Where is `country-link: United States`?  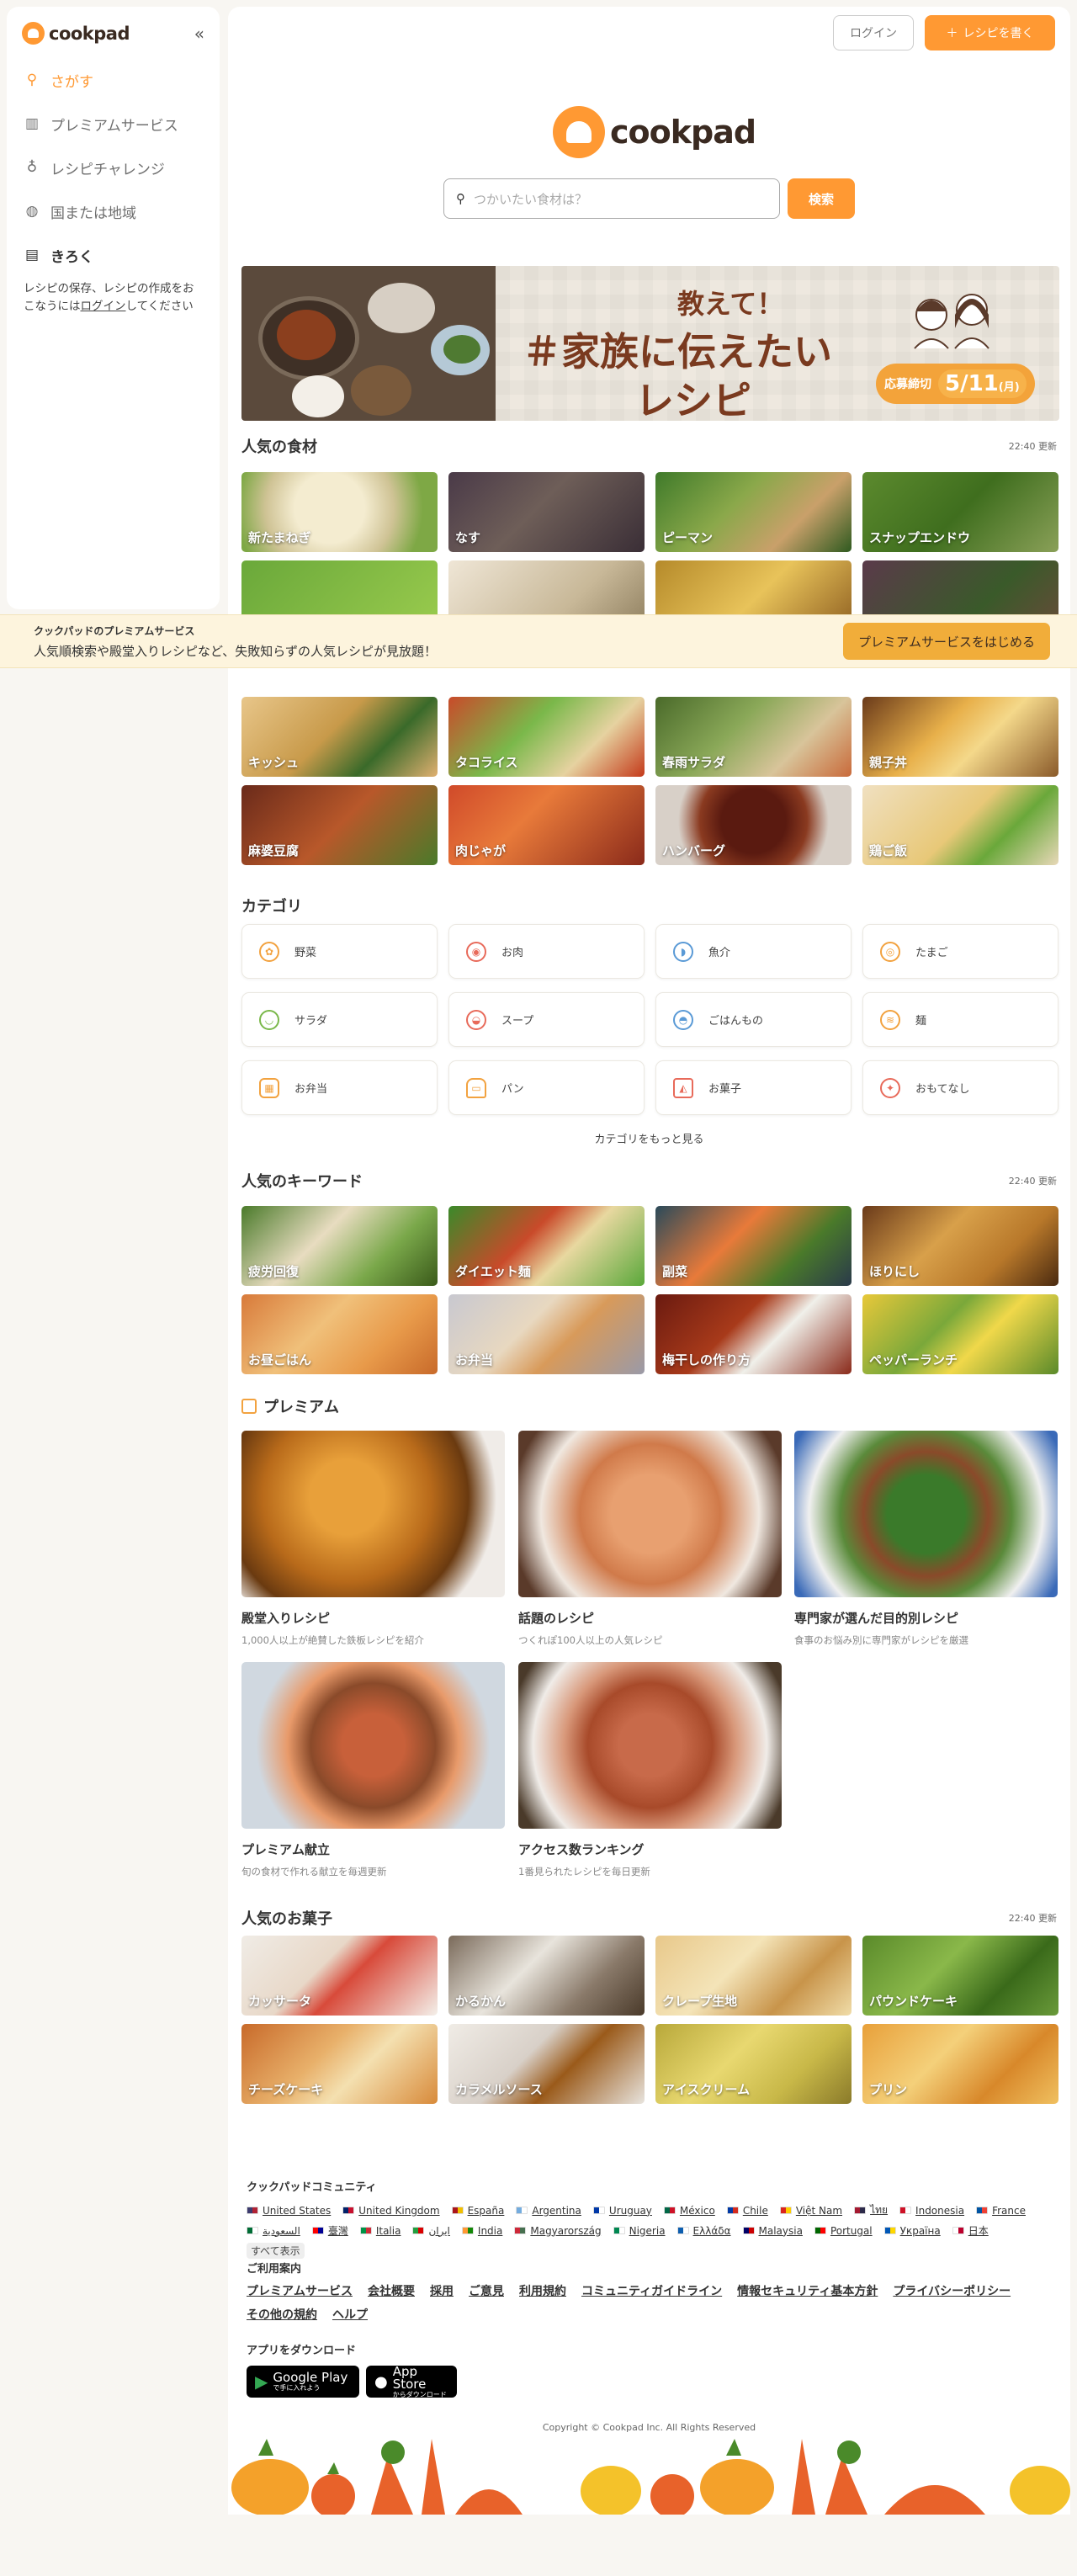
country-link: United States is located at coordinates (289, 2210).